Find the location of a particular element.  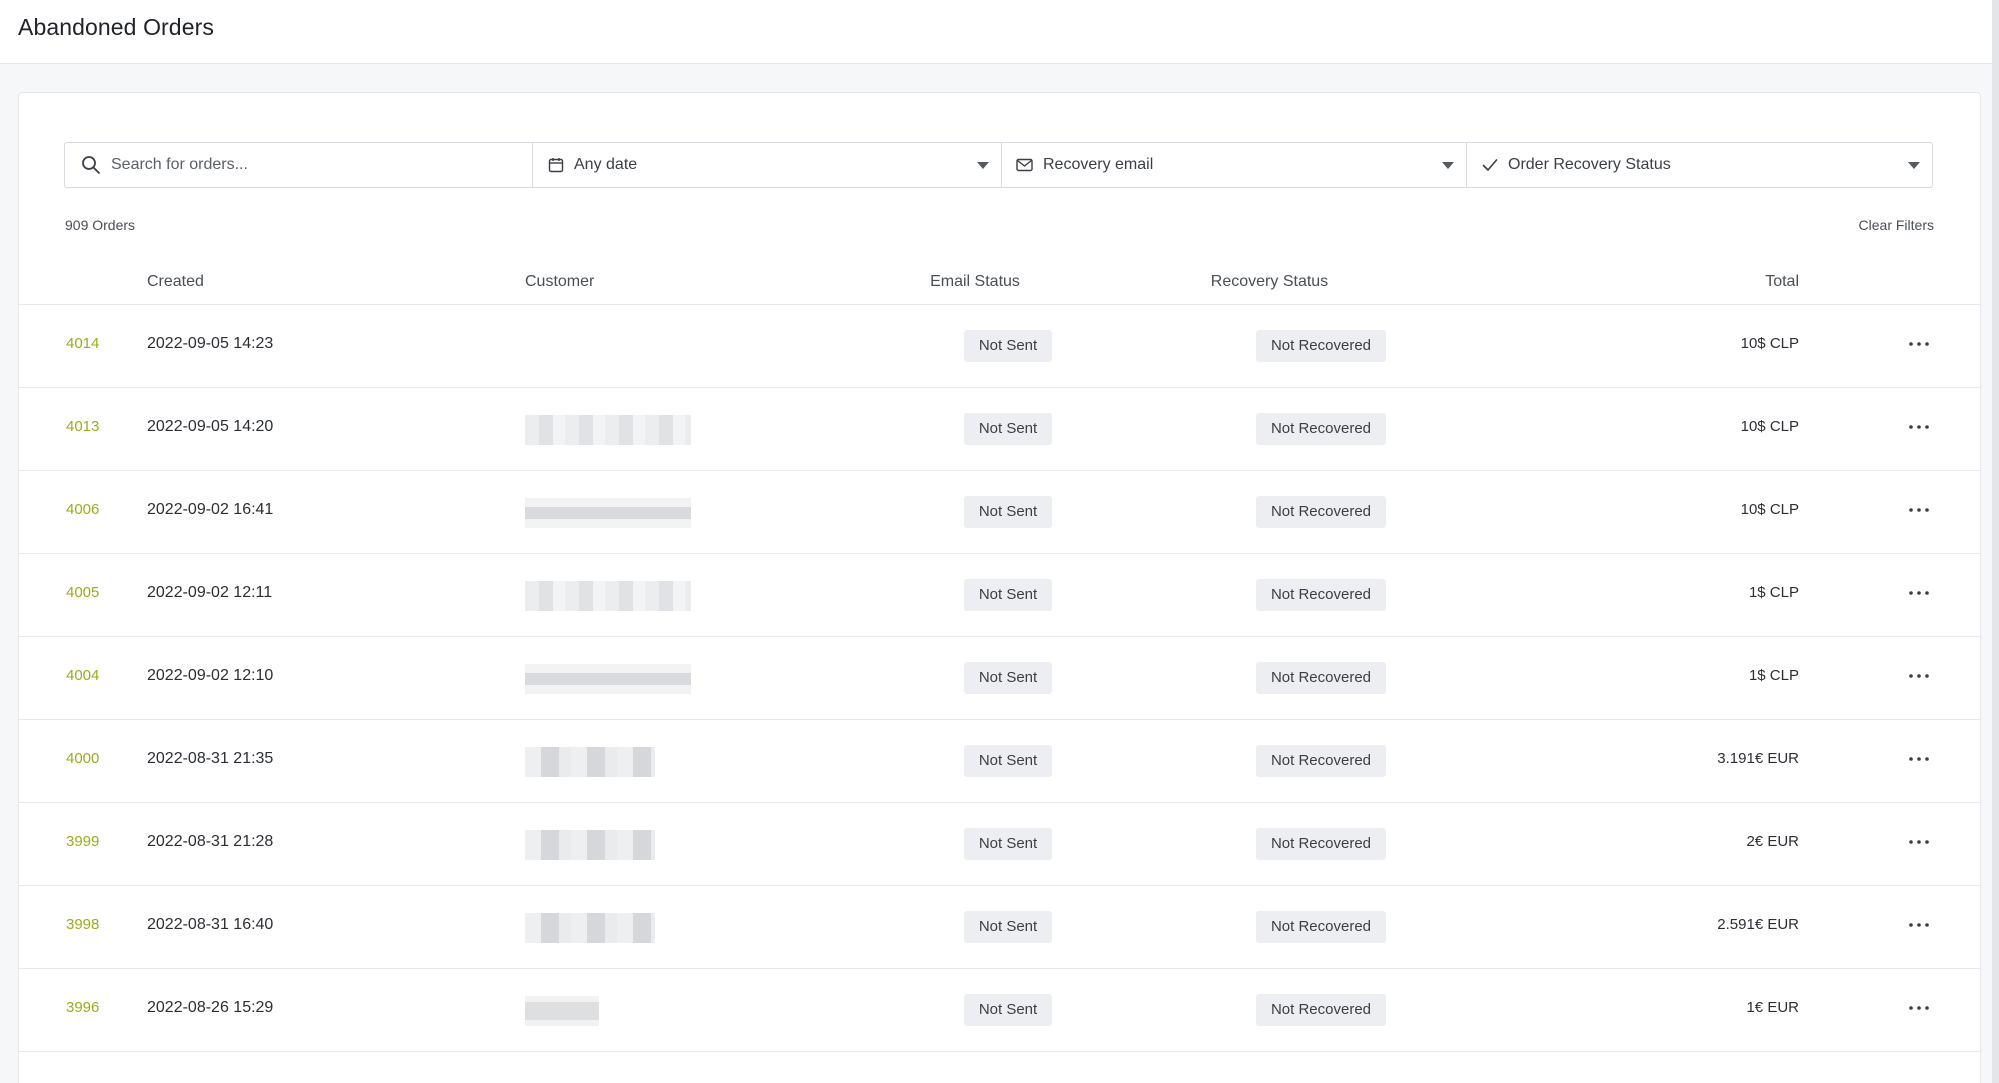

order-created: 2022-09-02 16:41 is located at coordinates (210, 509).